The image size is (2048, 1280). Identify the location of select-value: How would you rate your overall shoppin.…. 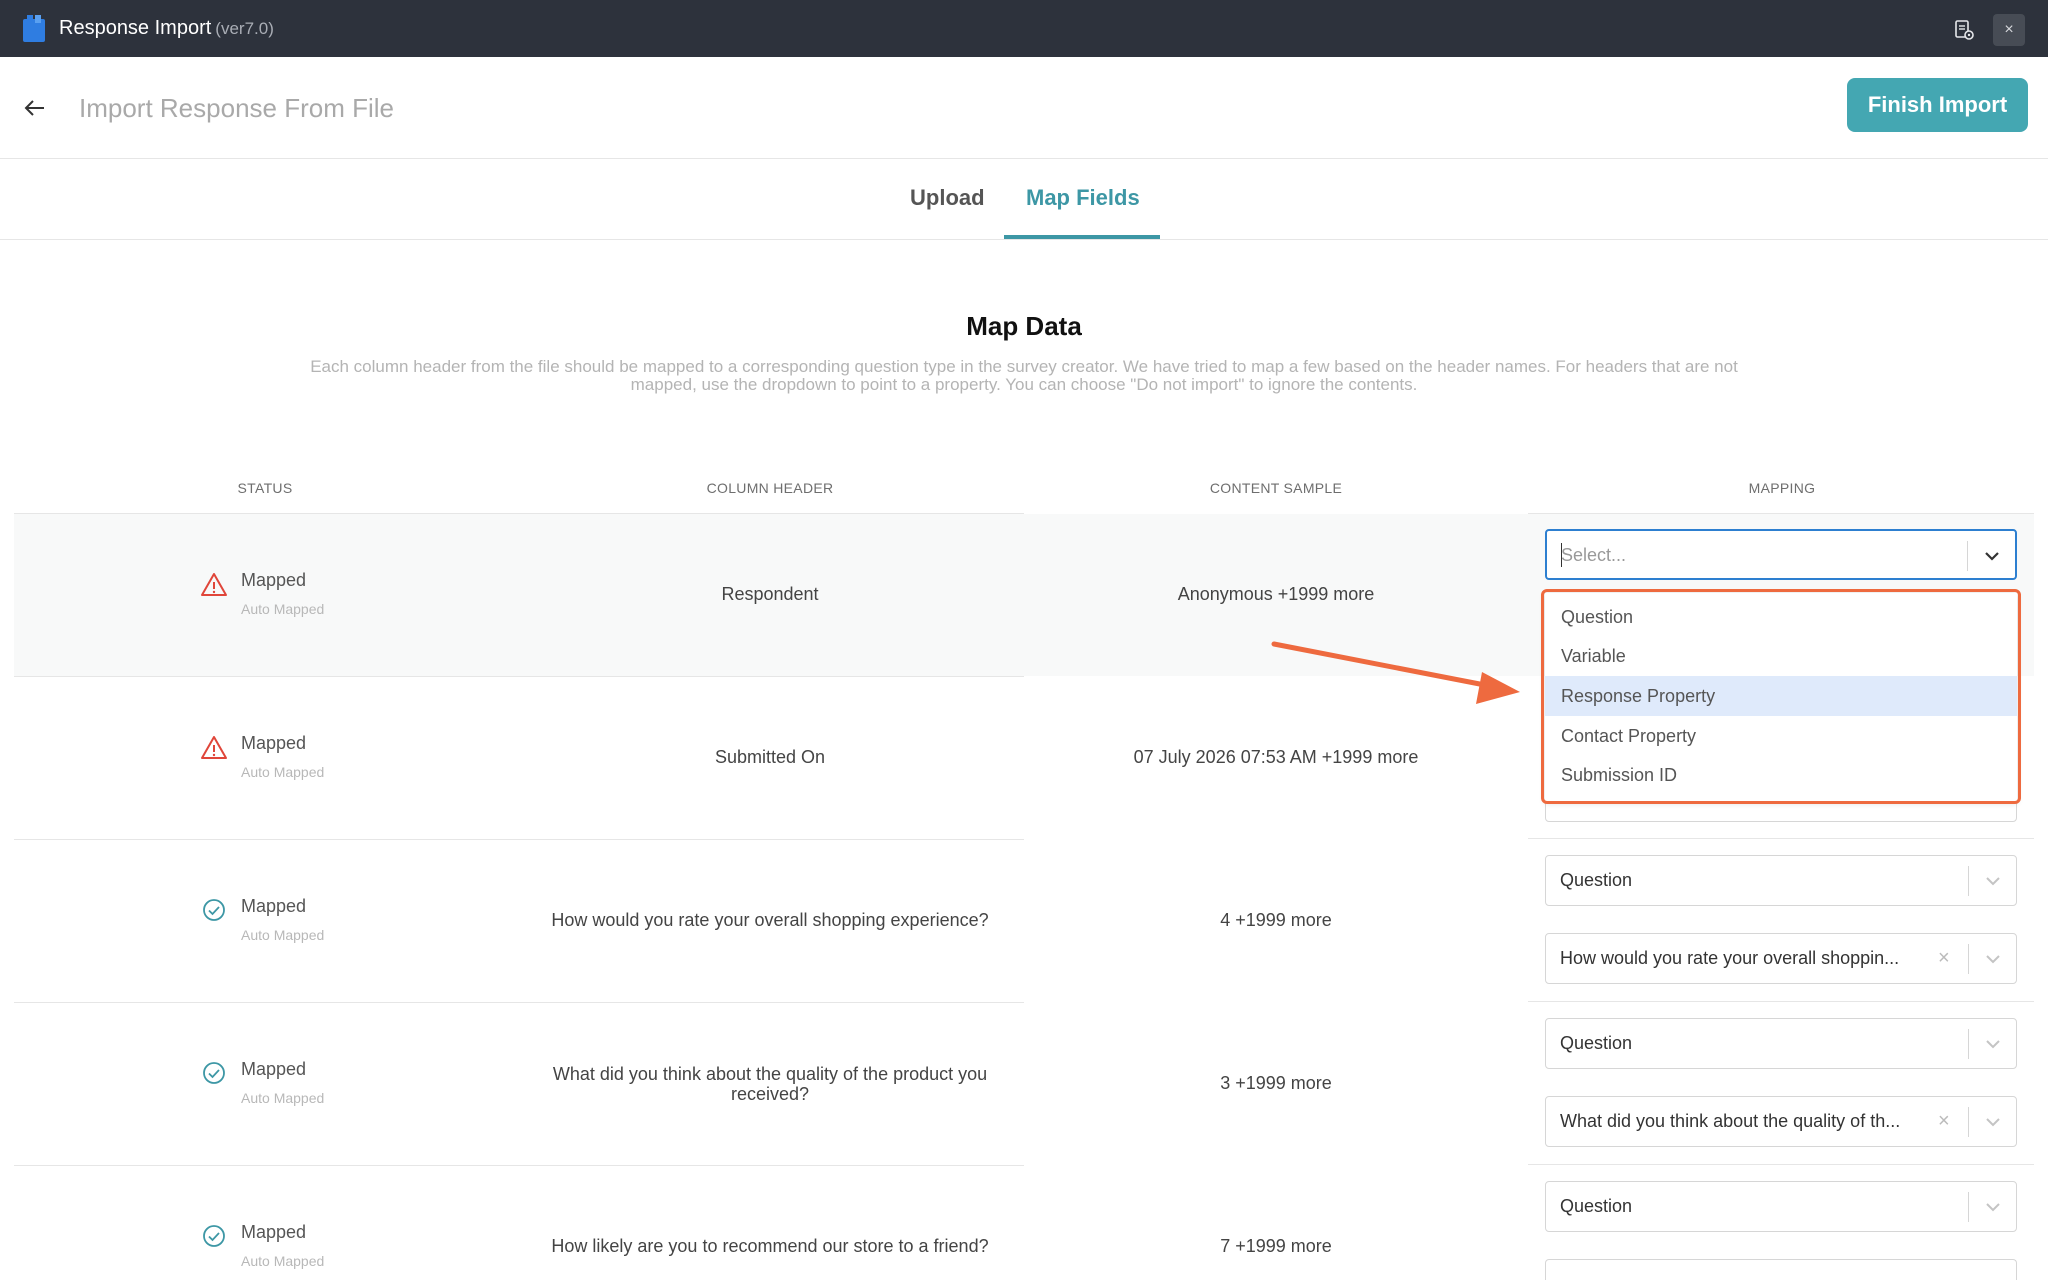
(1730, 958).